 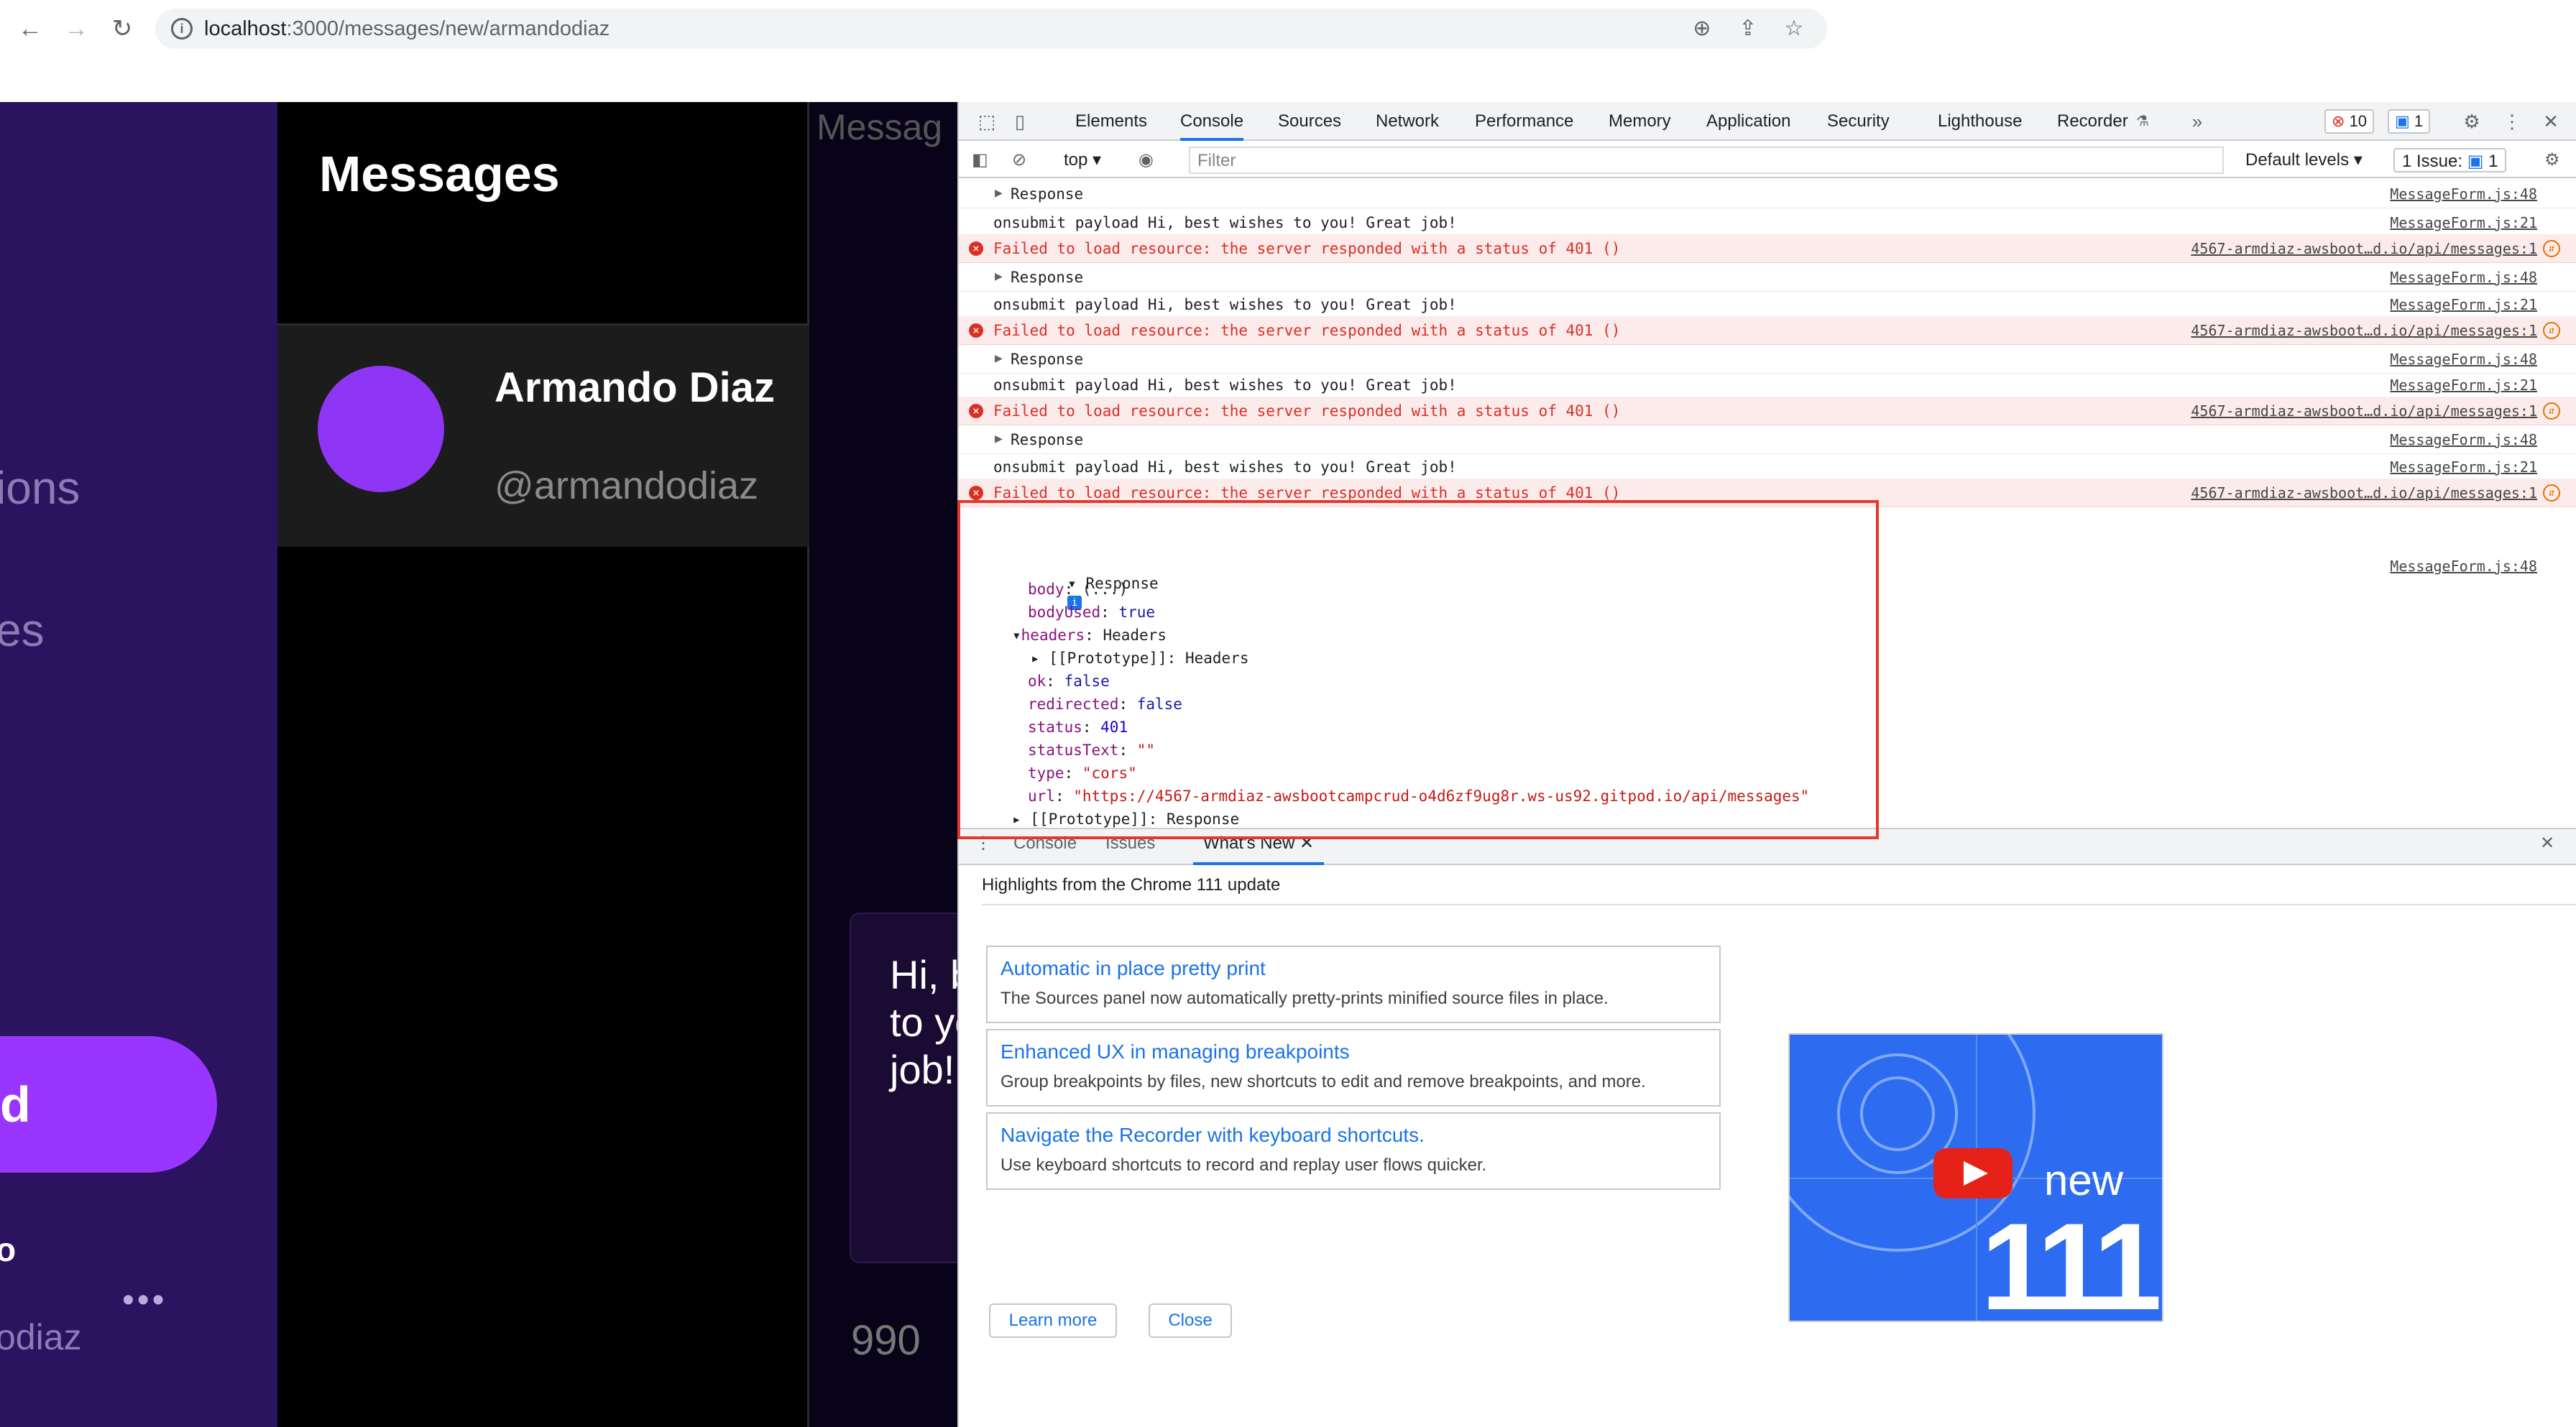 I want to click on close-button: Close, so click(x=1190, y=1320).